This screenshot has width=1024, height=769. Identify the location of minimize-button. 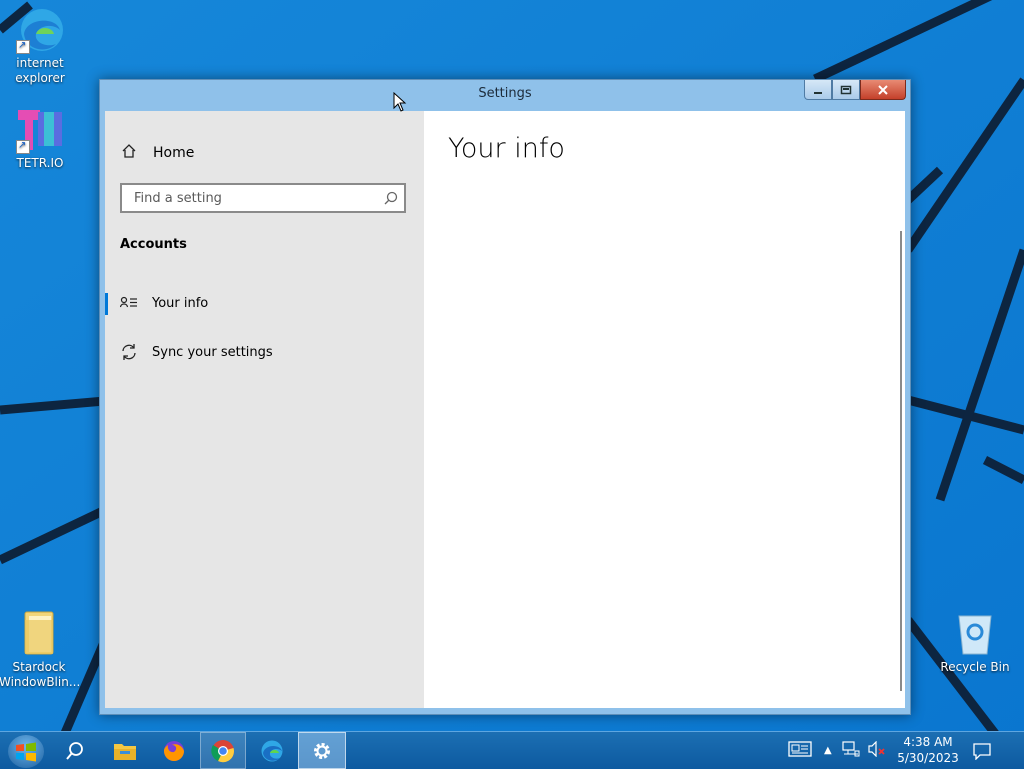
(818, 90).